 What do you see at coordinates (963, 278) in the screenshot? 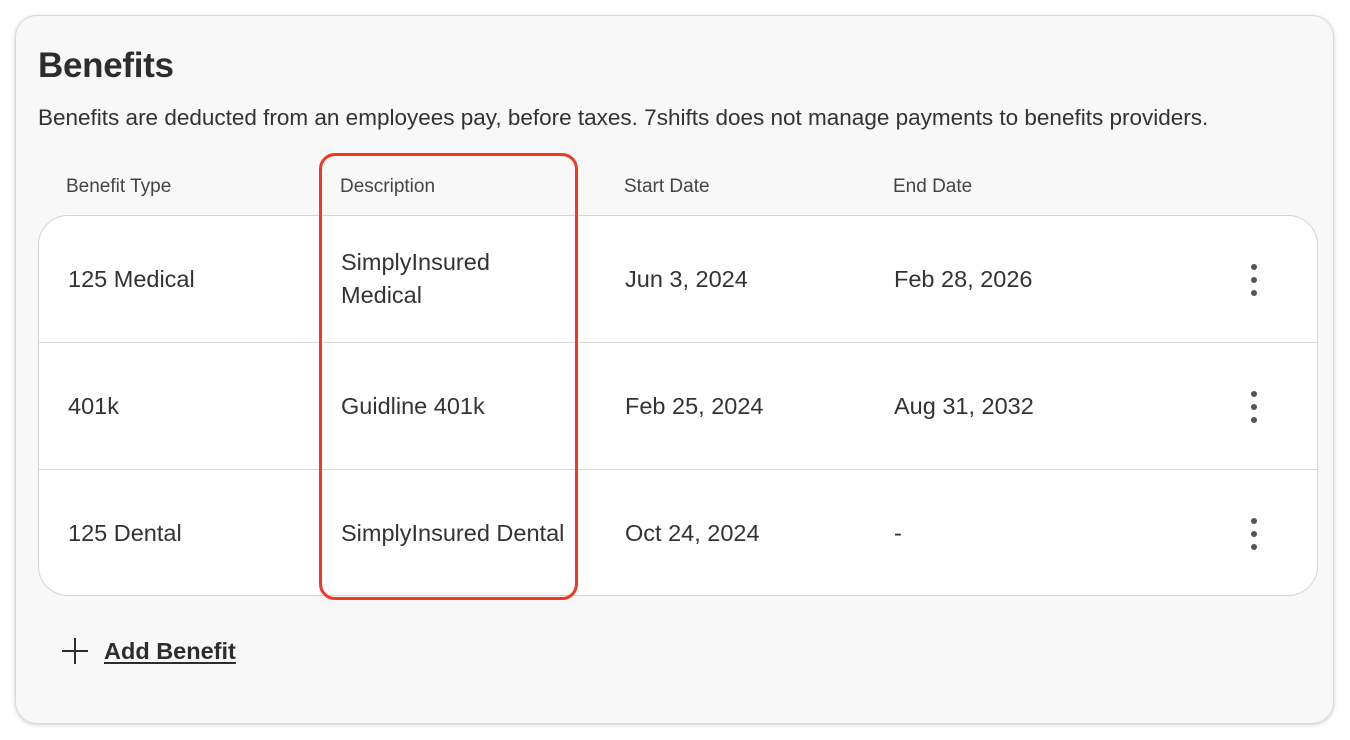
I see `end-date-cell: Feb 28, 2026` at bounding box center [963, 278].